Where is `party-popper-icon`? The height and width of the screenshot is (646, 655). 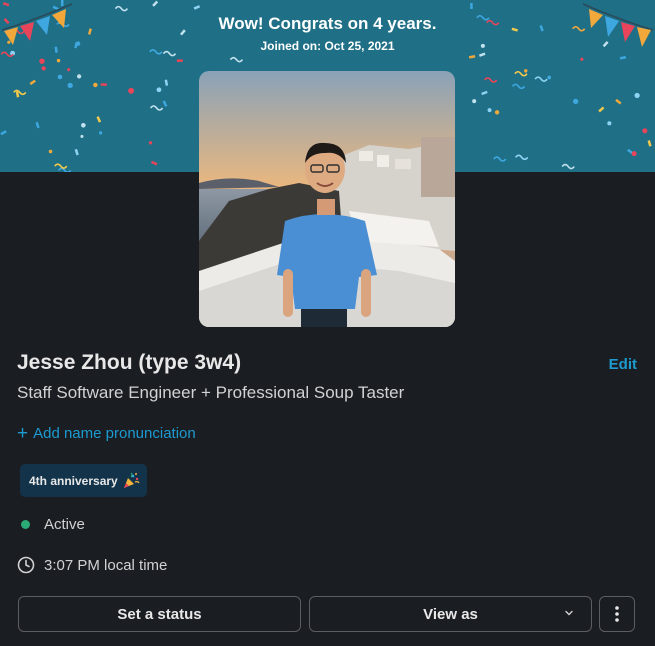
party-popper-icon is located at coordinates (131, 479).